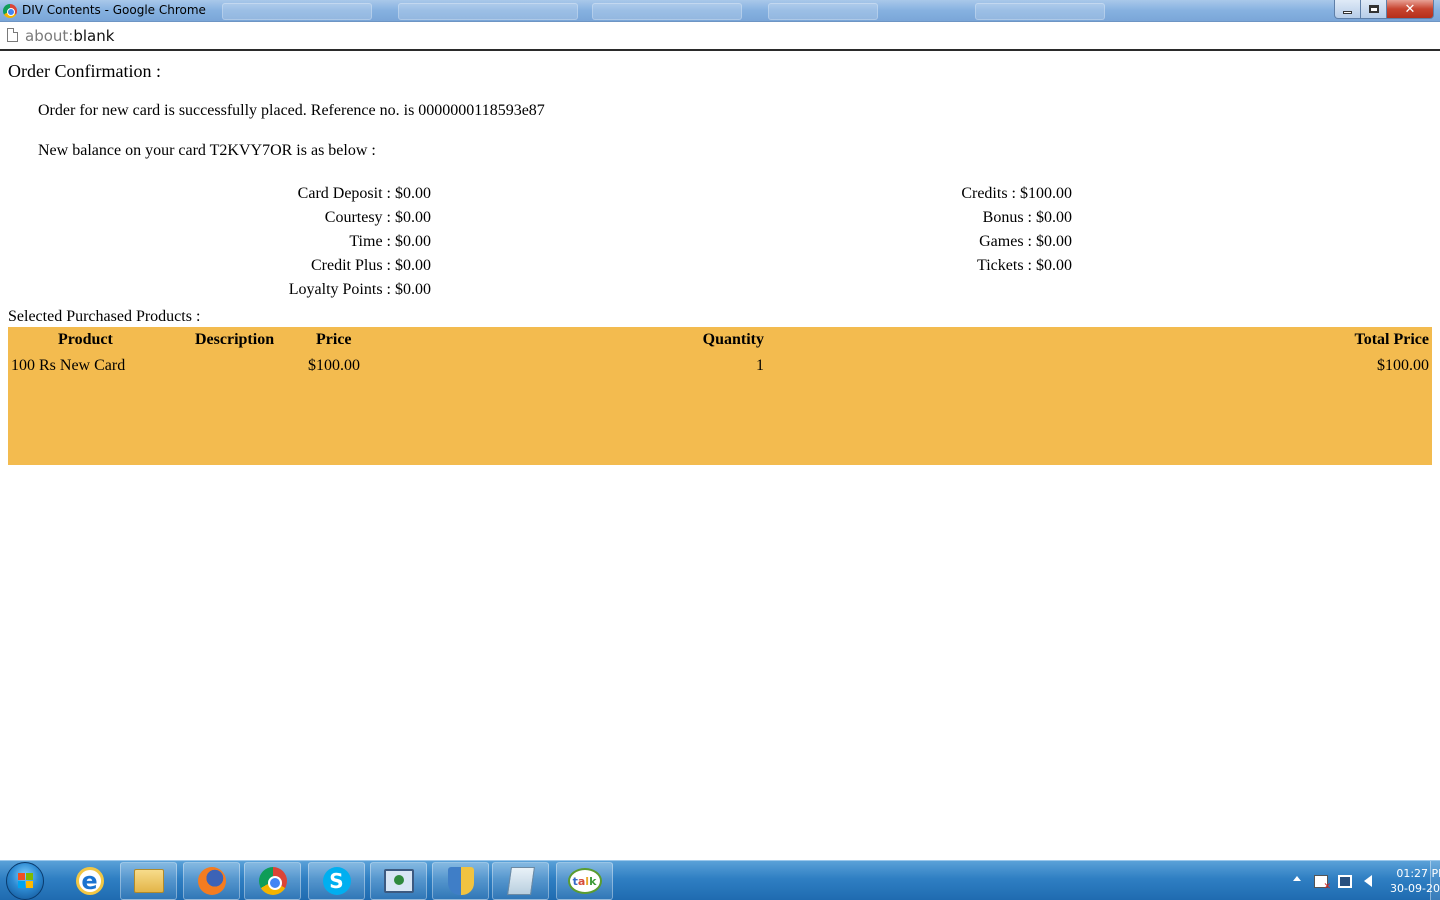 This screenshot has height=900, width=1440. Describe the element at coordinates (94, 36) in the screenshot. I see `url-path: blank` at that location.